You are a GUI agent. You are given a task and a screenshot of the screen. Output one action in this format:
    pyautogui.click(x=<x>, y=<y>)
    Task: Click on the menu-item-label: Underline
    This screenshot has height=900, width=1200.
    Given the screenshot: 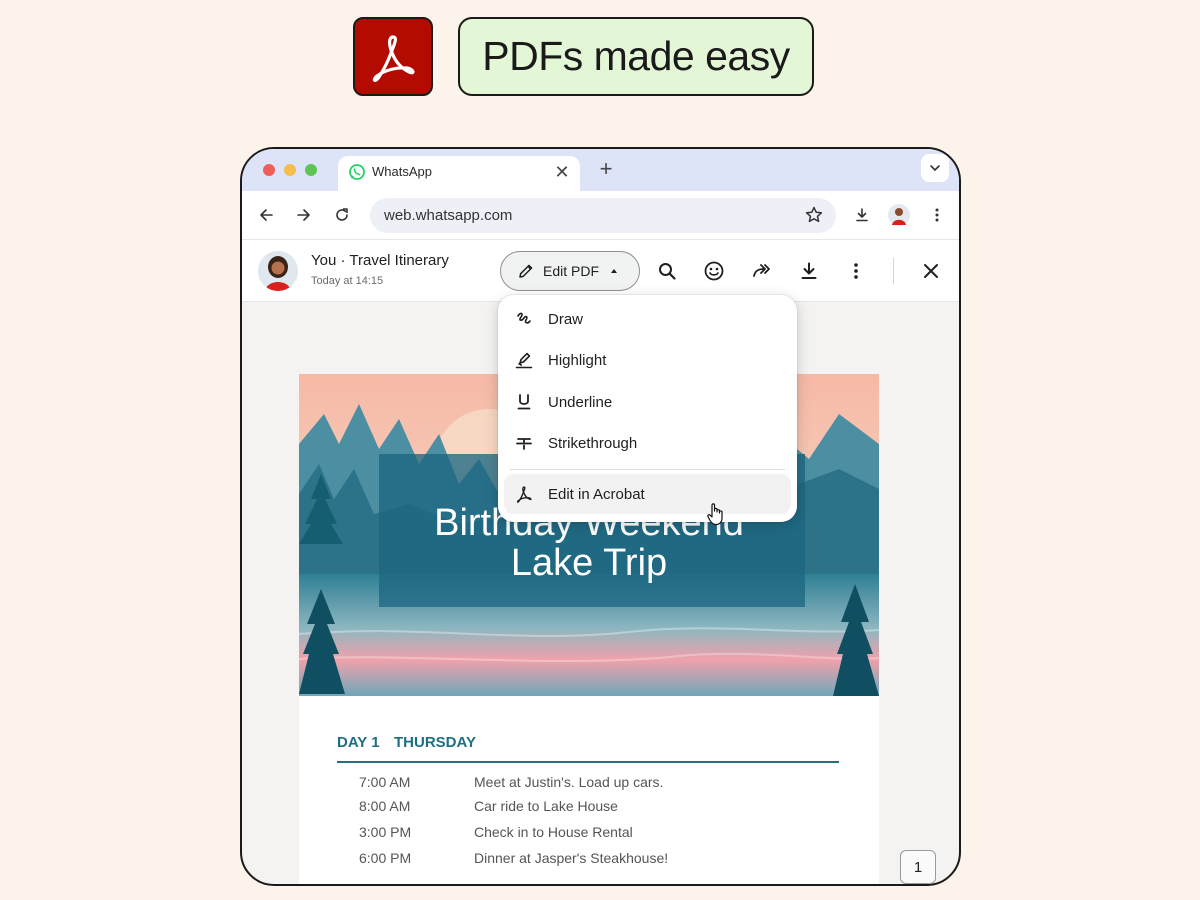 What is the action you would take?
    pyautogui.click(x=580, y=402)
    